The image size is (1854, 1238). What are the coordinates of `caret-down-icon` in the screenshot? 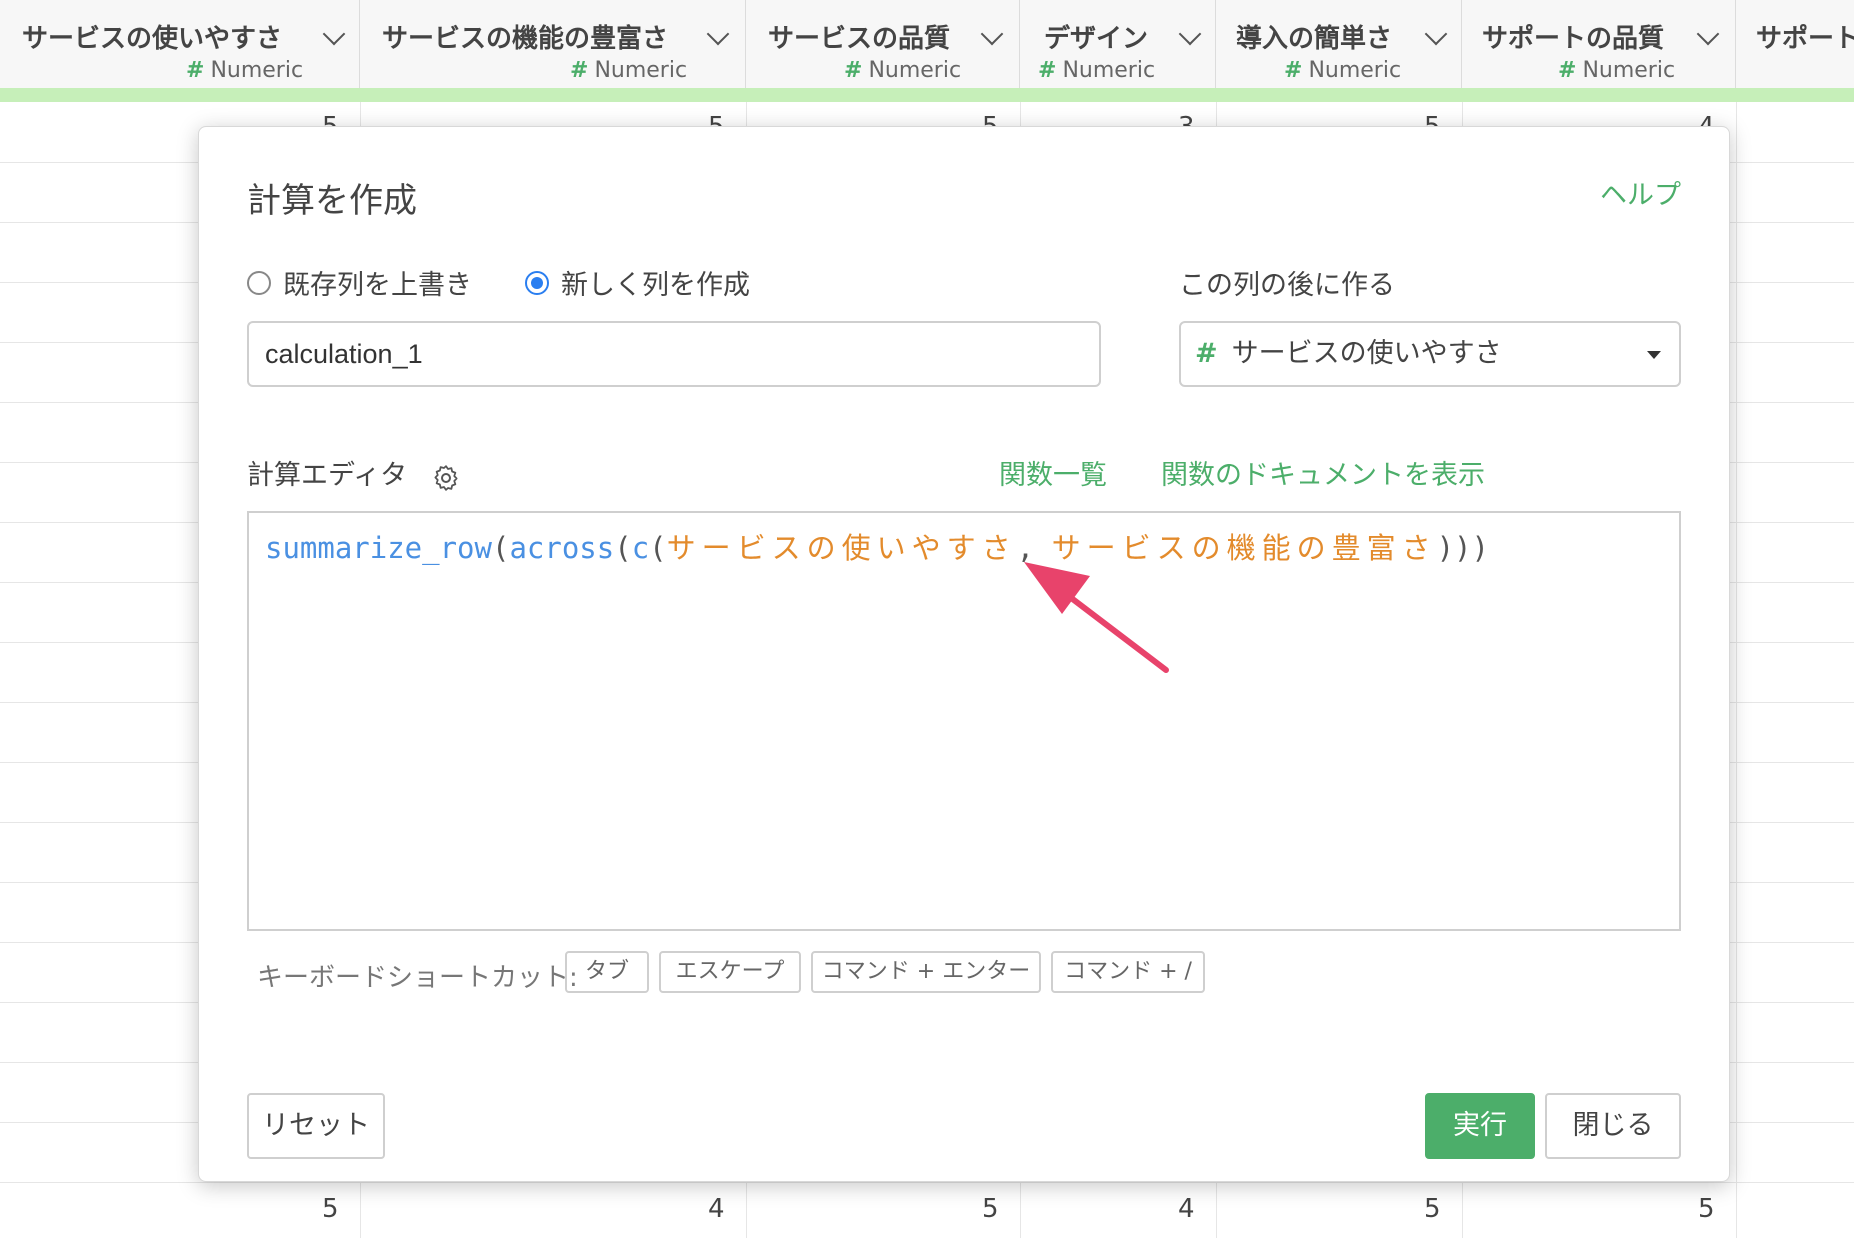 It's located at (1654, 355).